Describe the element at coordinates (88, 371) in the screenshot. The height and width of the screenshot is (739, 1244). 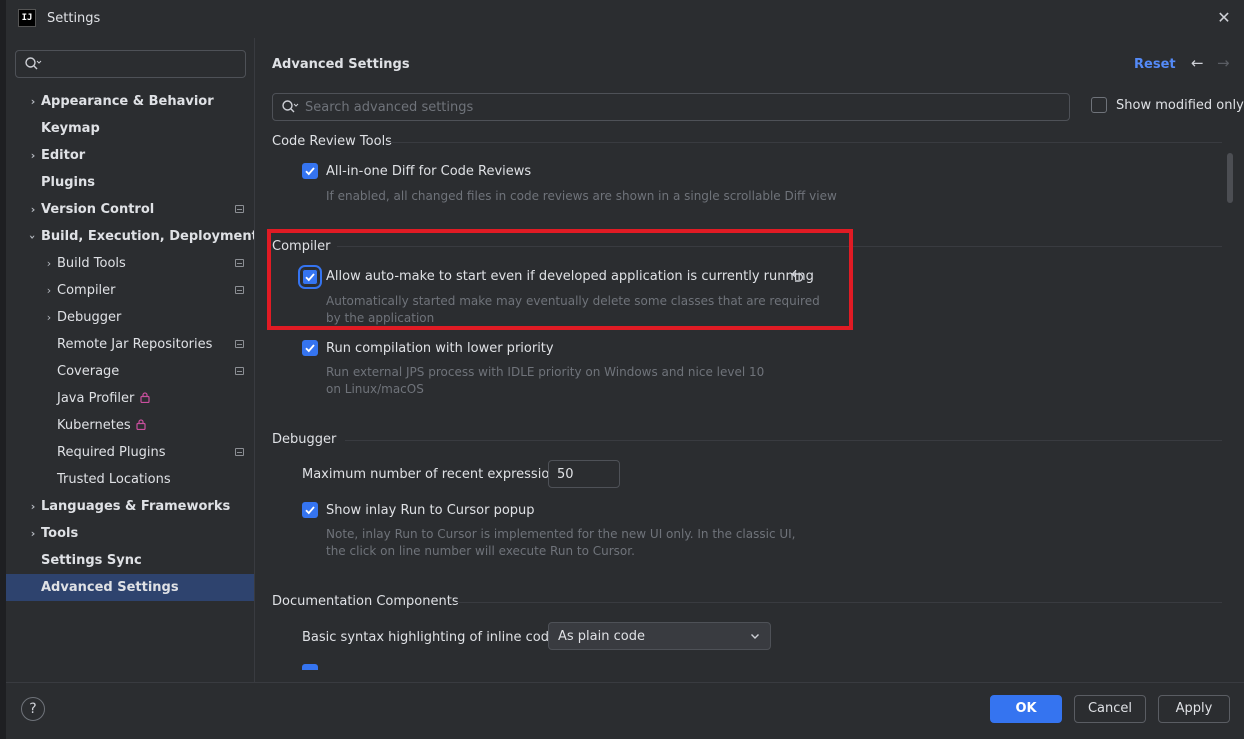
I see `sidebar-item-label: Coverage` at that location.